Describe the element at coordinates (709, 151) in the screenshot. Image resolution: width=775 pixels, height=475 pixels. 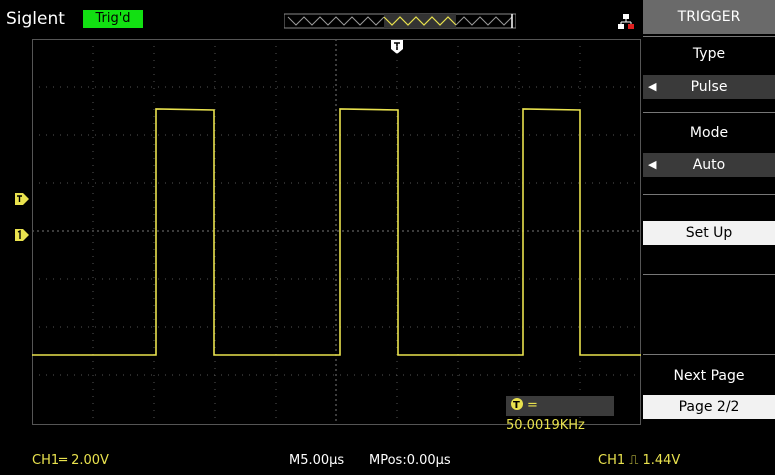
I see `mode-menu-button: Mode ◀ Auto` at that location.